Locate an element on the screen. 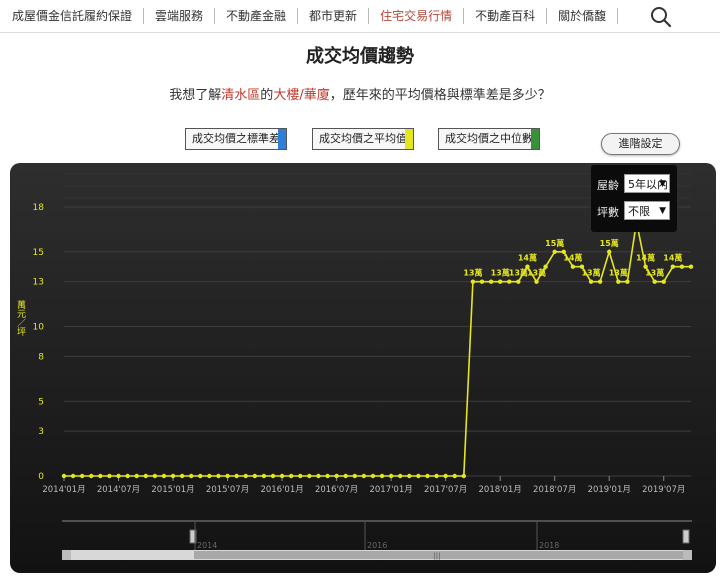 The width and height of the screenshot is (720, 579). age-select: 5年以內 ▼ is located at coordinates (647, 183).